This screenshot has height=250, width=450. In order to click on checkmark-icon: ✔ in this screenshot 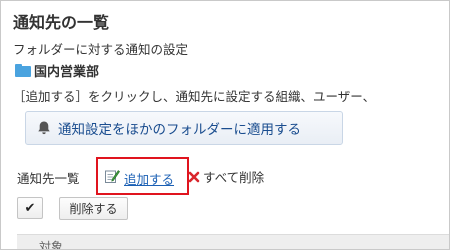, I will do `click(30, 208)`.